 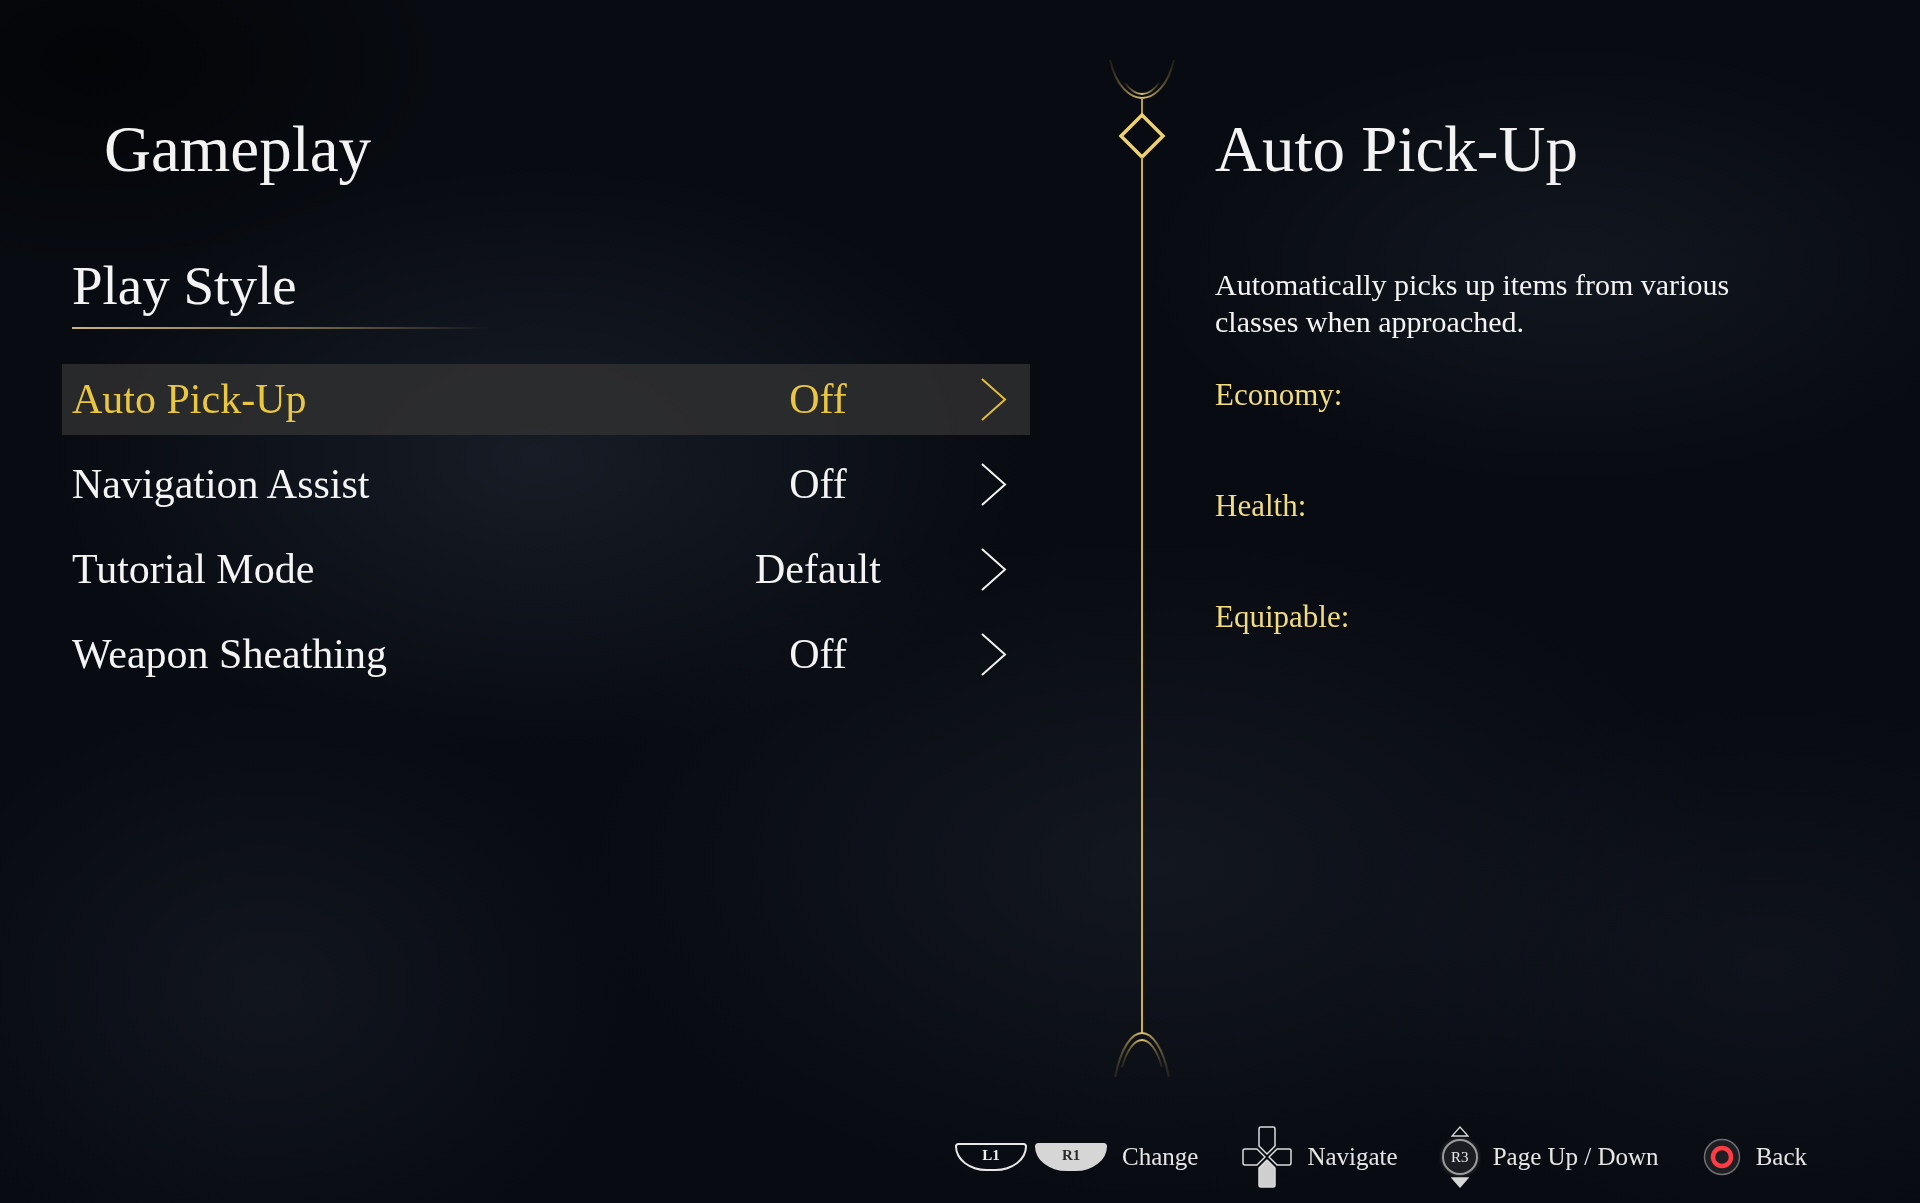 What do you see at coordinates (184, 286) in the screenshot?
I see `section-title: Play Style` at bounding box center [184, 286].